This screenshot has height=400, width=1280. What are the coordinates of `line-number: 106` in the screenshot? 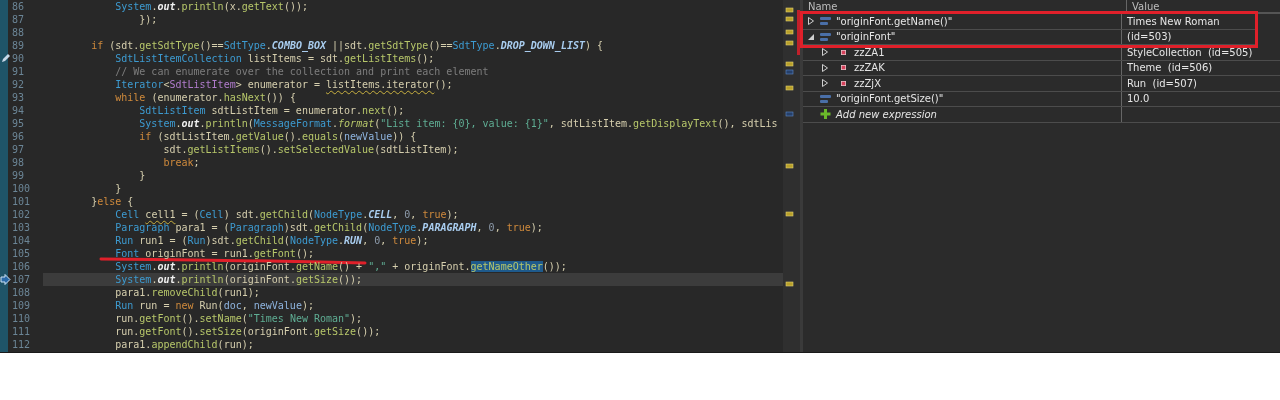 It's located at (22, 266).